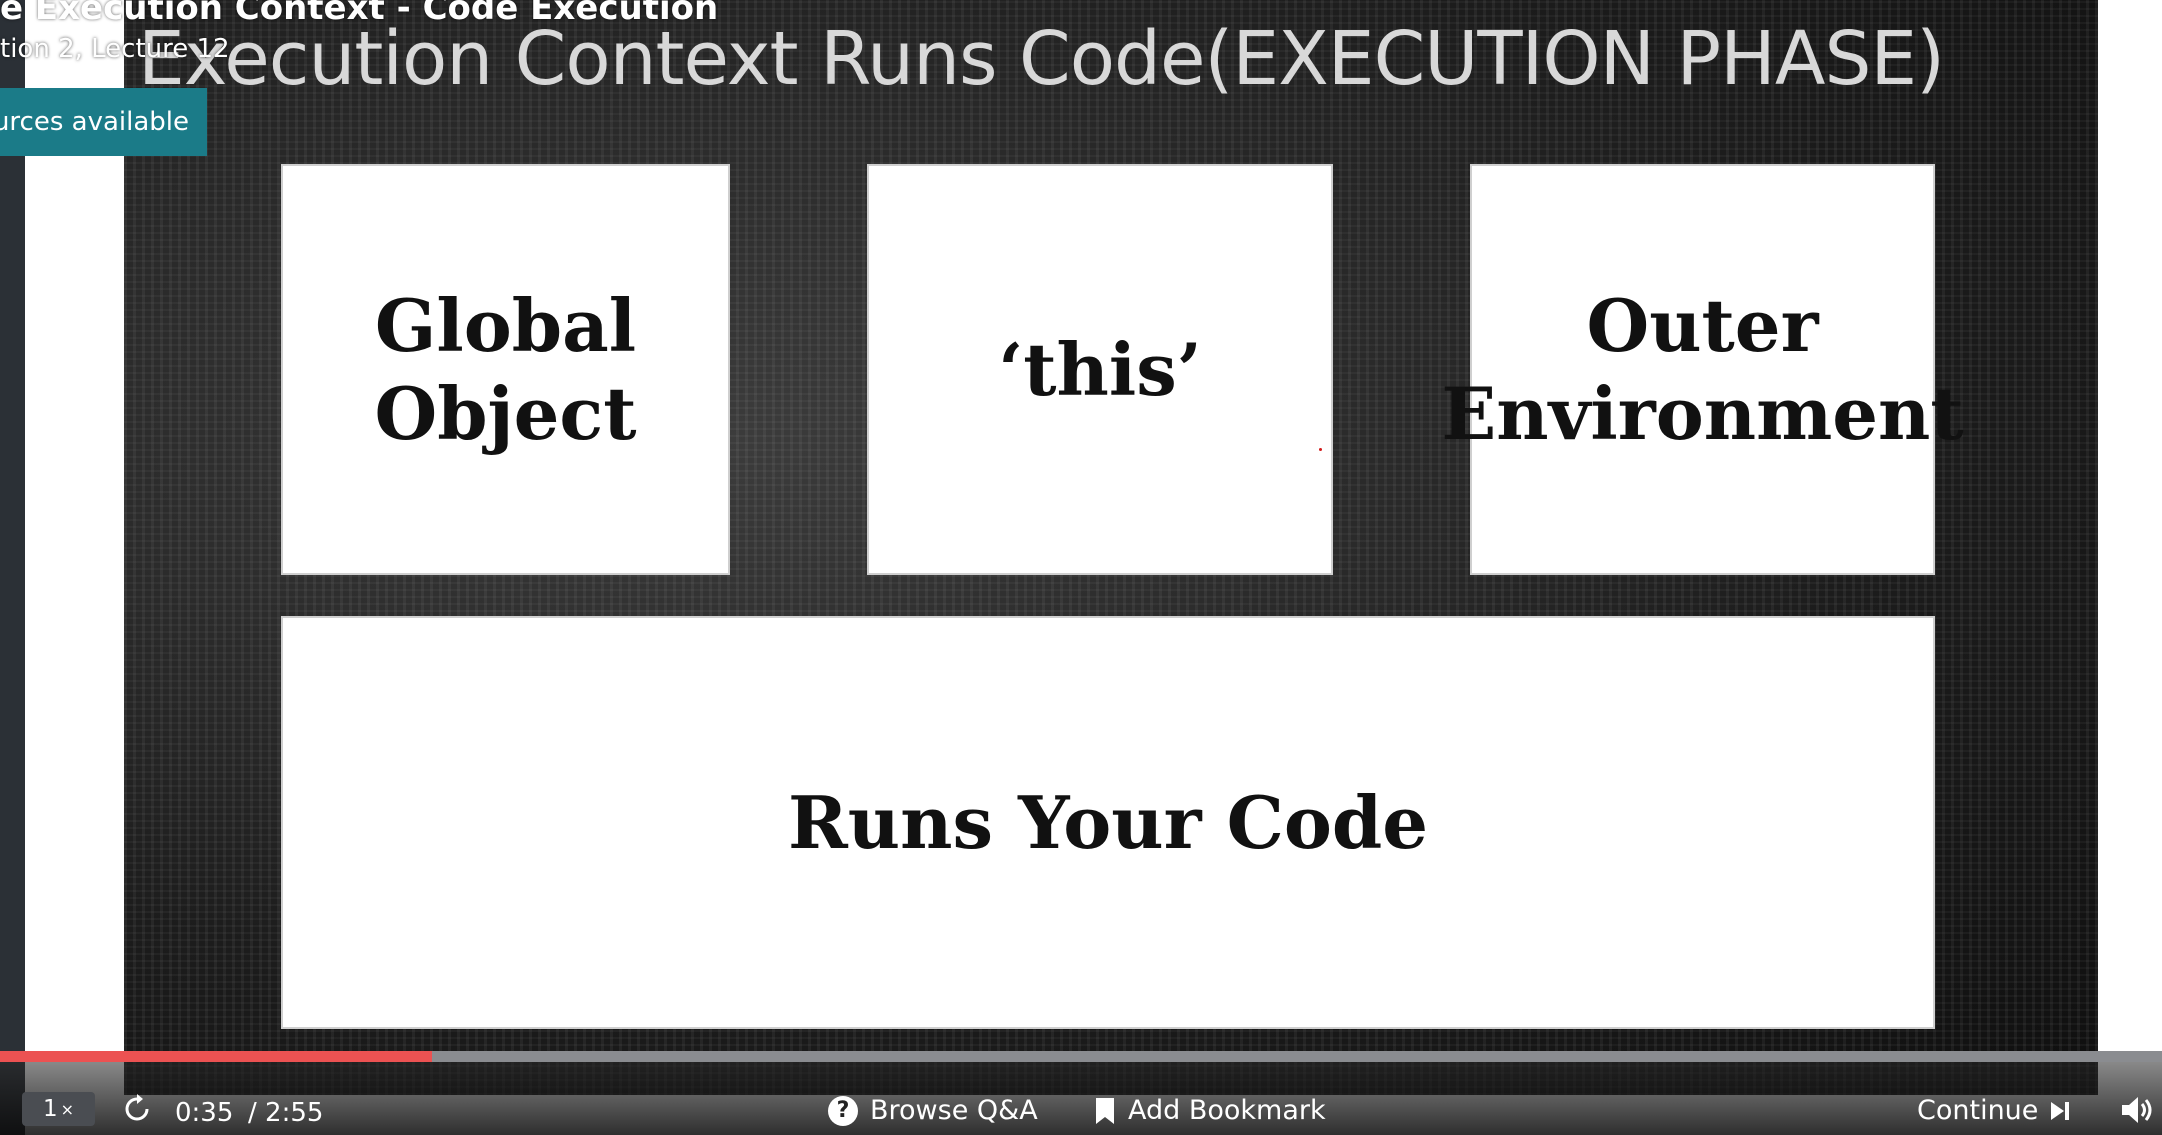 This screenshot has height=1135, width=2162. What do you see at coordinates (2060, 1110) in the screenshot?
I see `skip-next-icon` at bounding box center [2060, 1110].